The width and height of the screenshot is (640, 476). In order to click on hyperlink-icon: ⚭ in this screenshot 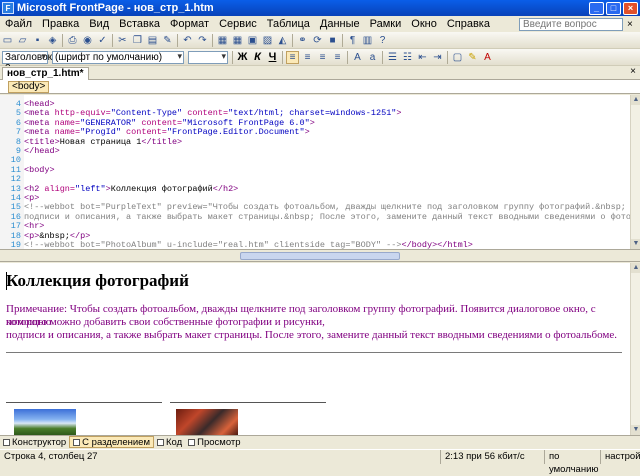, I will do `click(302, 40)`.